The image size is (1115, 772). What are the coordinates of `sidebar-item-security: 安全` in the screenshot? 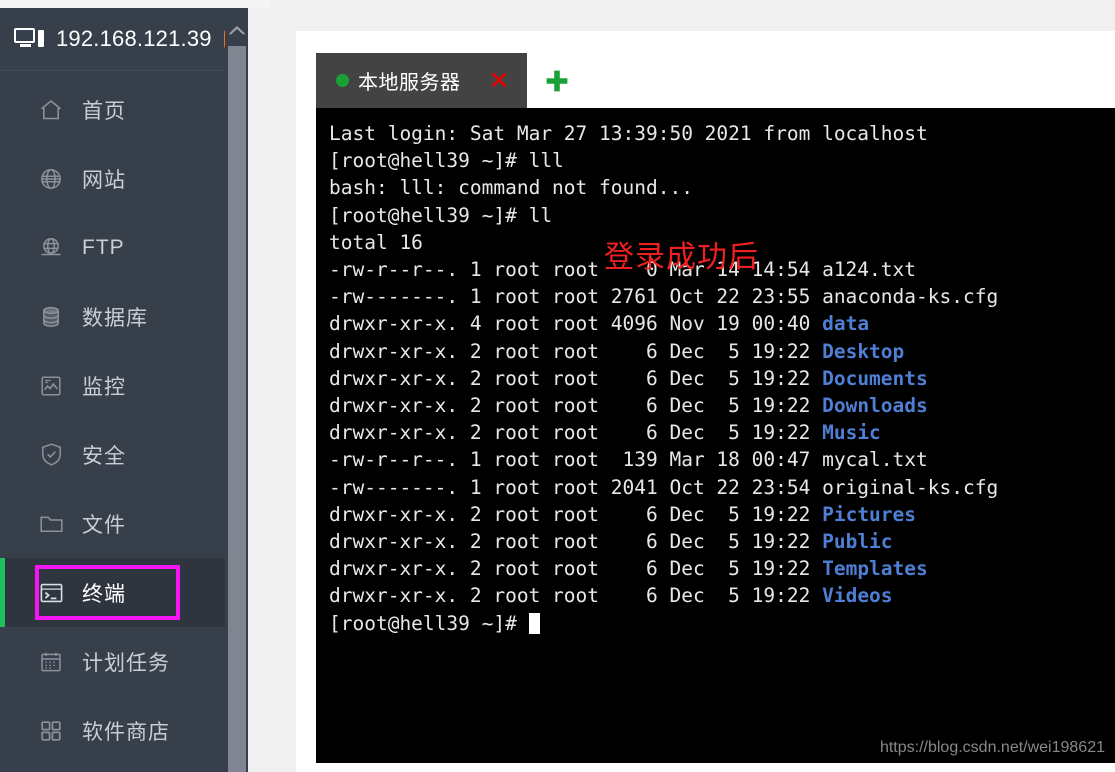 It's located at (124, 454).